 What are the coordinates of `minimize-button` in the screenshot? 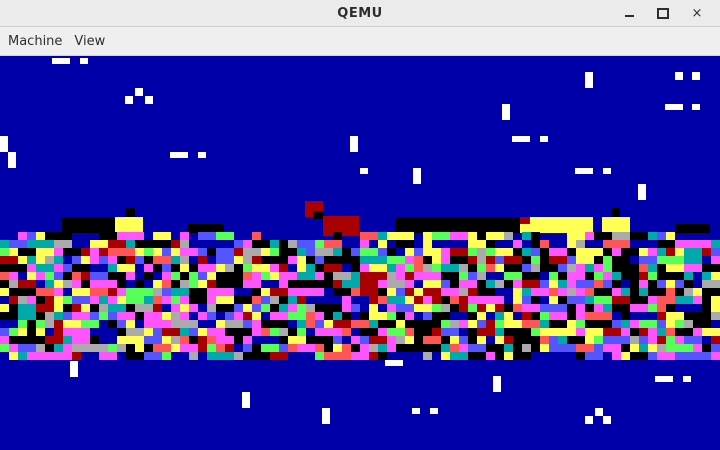 It's located at (629, 13).